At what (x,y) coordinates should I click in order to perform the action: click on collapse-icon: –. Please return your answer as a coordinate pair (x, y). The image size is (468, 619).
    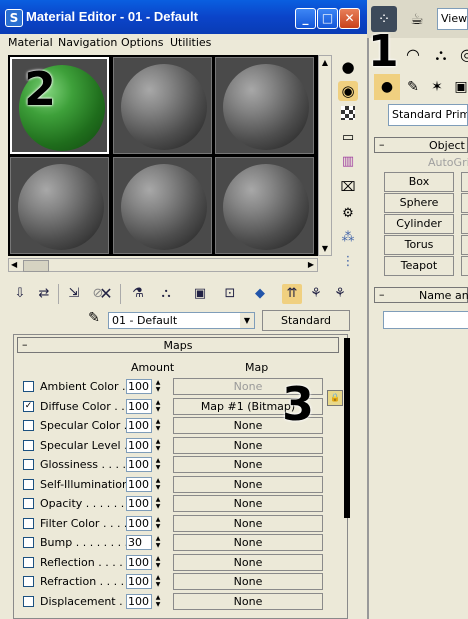
    Looking at the image, I should click on (25, 344).